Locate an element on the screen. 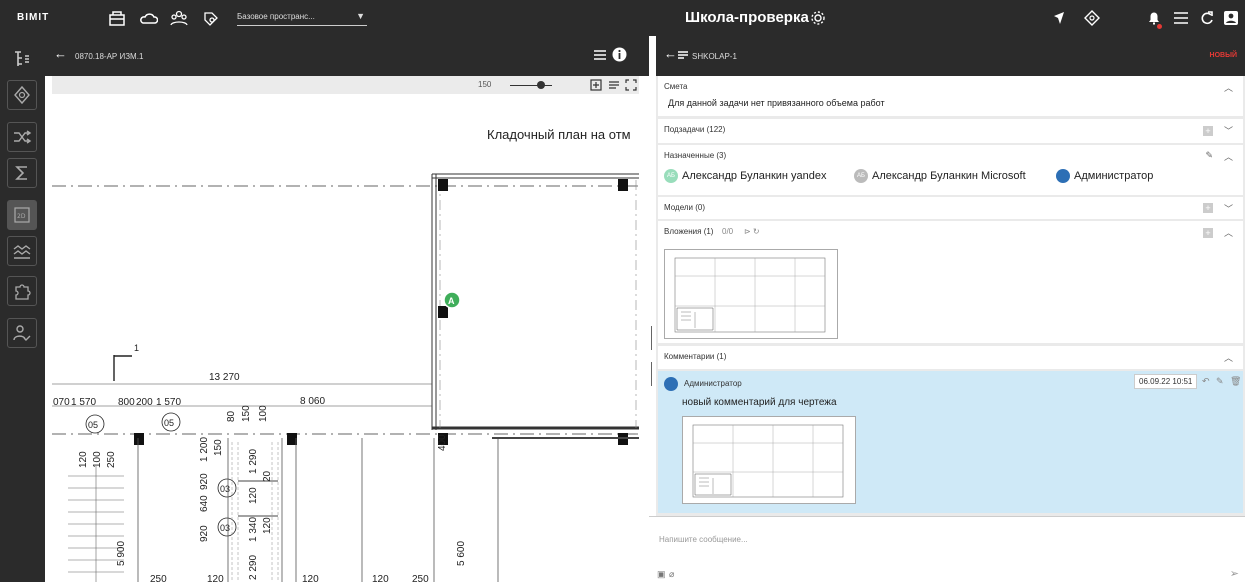 This screenshot has height=582, width=1245. assignee-name: Администратор is located at coordinates (1114, 176).